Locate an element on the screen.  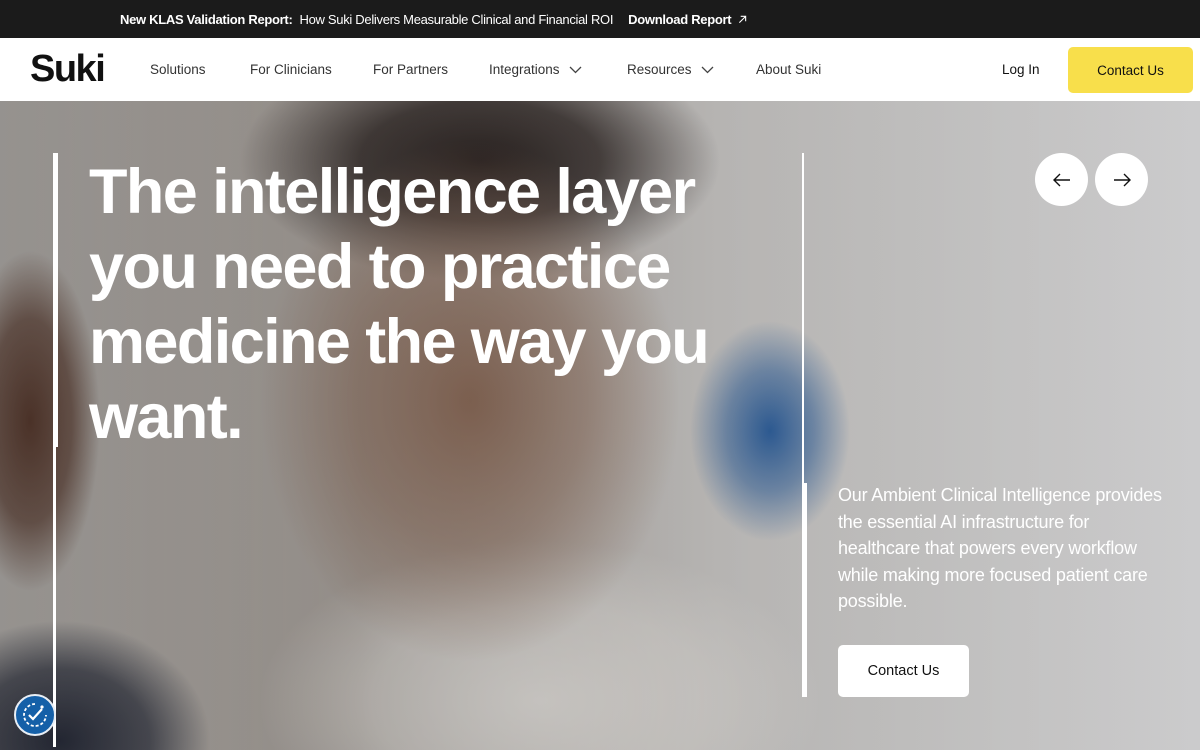
accessibility-button is located at coordinates (35, 715).